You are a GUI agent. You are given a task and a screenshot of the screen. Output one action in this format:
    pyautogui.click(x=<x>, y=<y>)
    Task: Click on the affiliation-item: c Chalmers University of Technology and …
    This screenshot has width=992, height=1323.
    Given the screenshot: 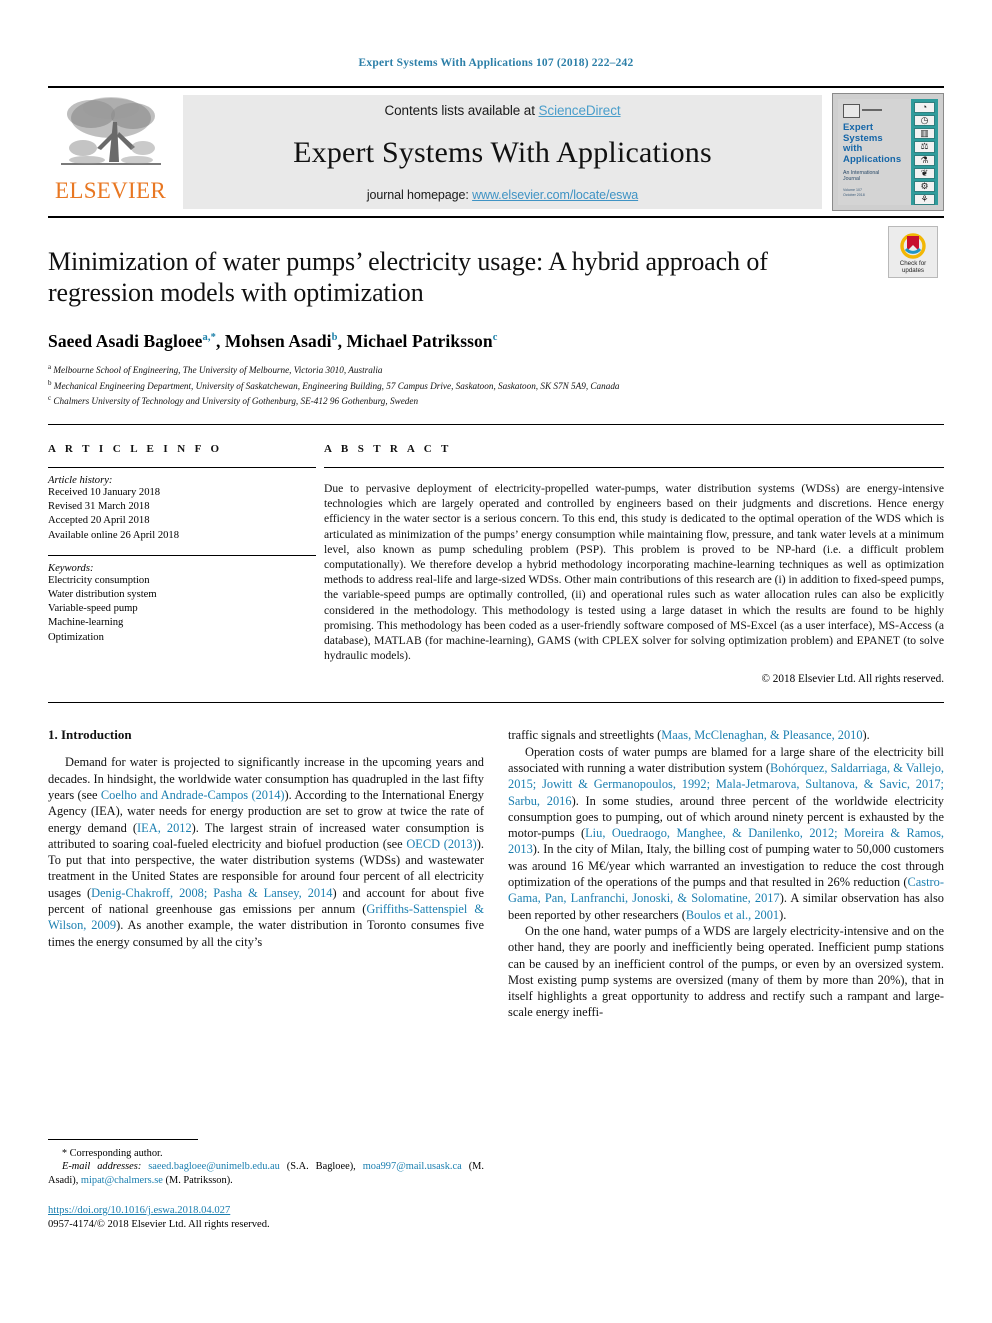 What is the action you would take?
    pyautogui.click(x=496, y=400)
    